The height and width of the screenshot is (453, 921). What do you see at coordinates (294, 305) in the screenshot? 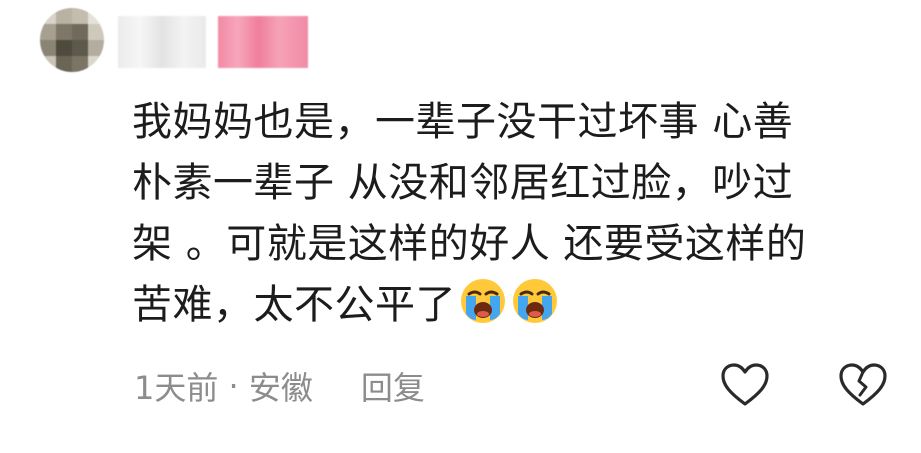
I see `comment-line: 苦难，太不公平了` at bounding box center [294, 305].